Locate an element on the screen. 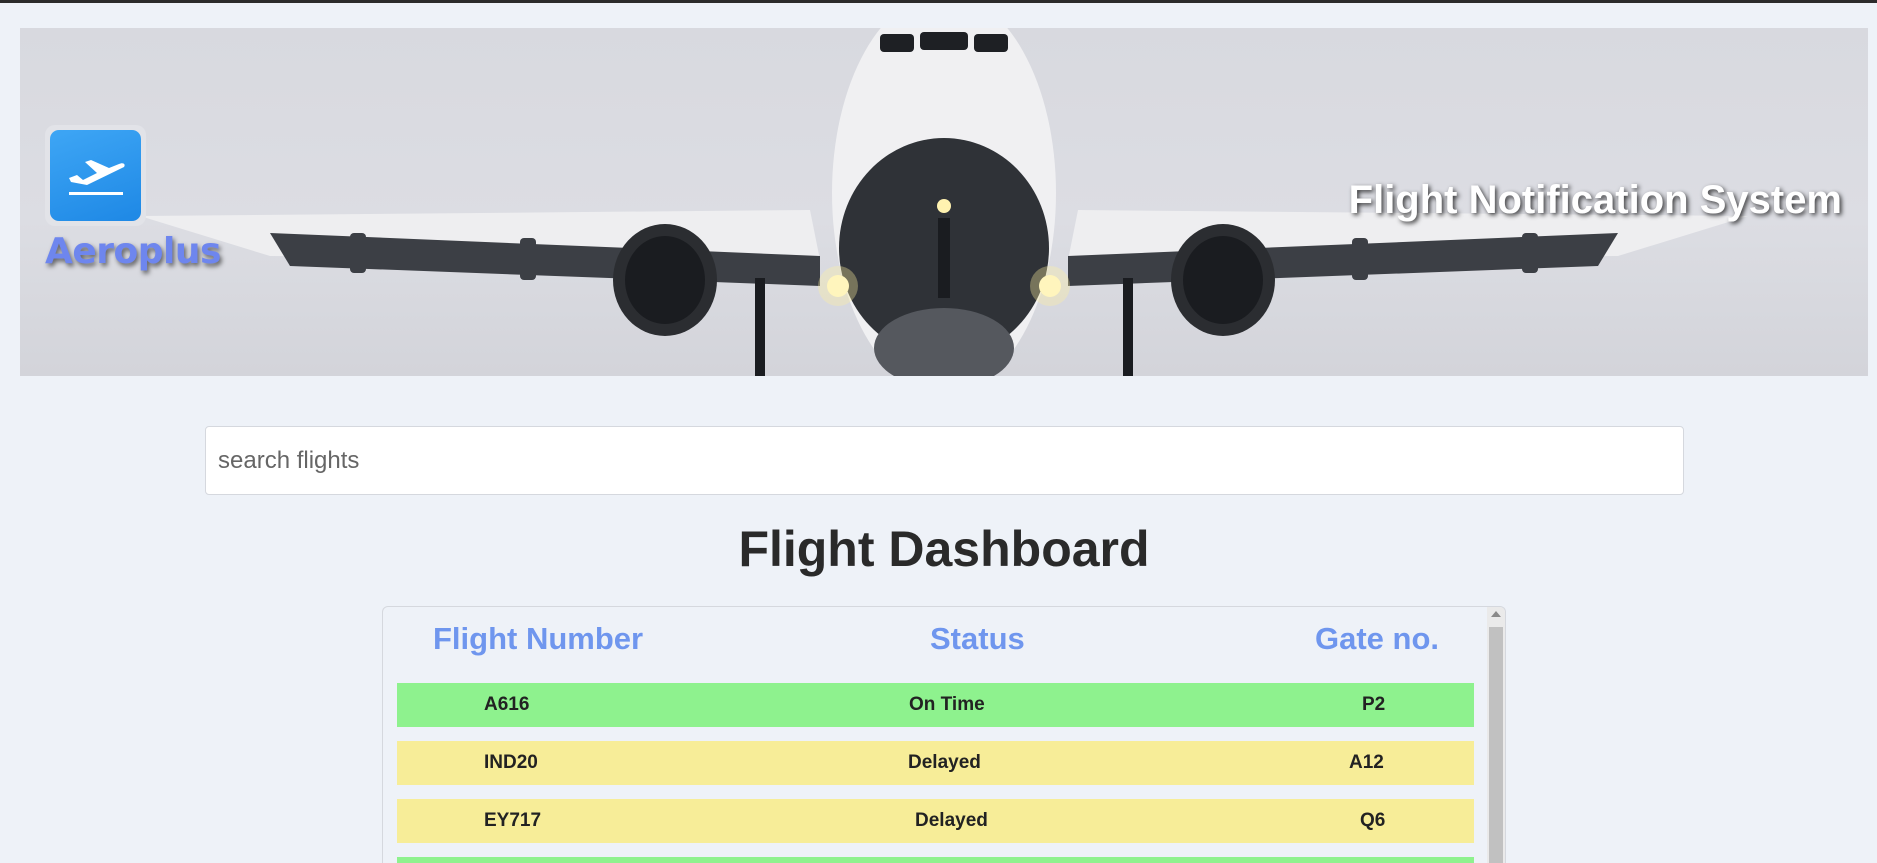 The width and height of the screenshot is (1877, 863). page-title: Flight Dashboard is located at coordinates (944, 549).